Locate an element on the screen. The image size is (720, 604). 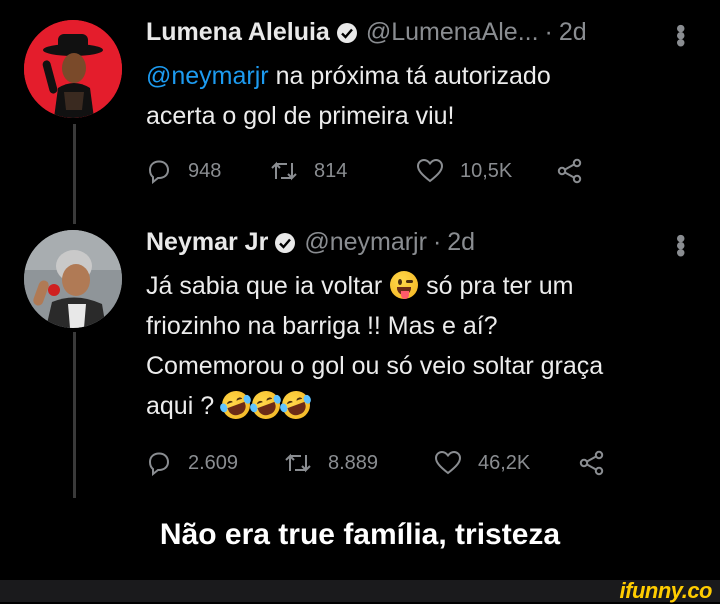
avatar-neymar is located at coordinates (73, 279).